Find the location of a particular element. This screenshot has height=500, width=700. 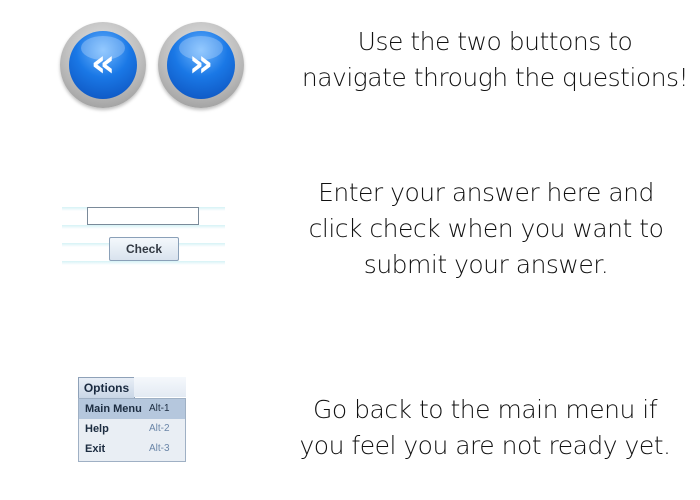

next-question-button: » is located at coordinates (201, 65).